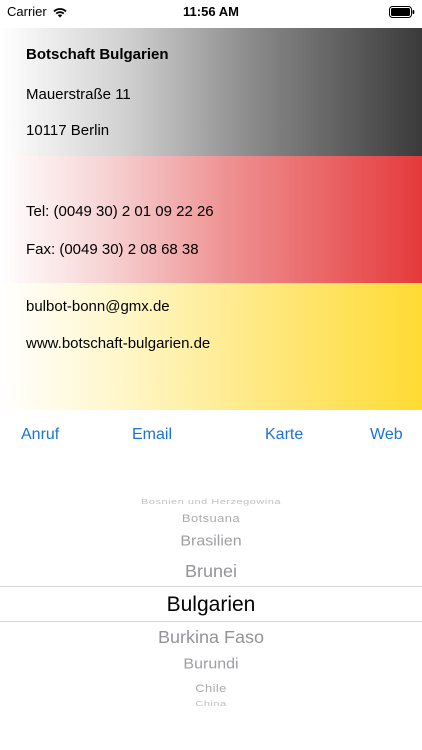  Describe the element at coordinates (211, 637) in the screenshot. I see `picker-row: Burkina Faso` at that location.